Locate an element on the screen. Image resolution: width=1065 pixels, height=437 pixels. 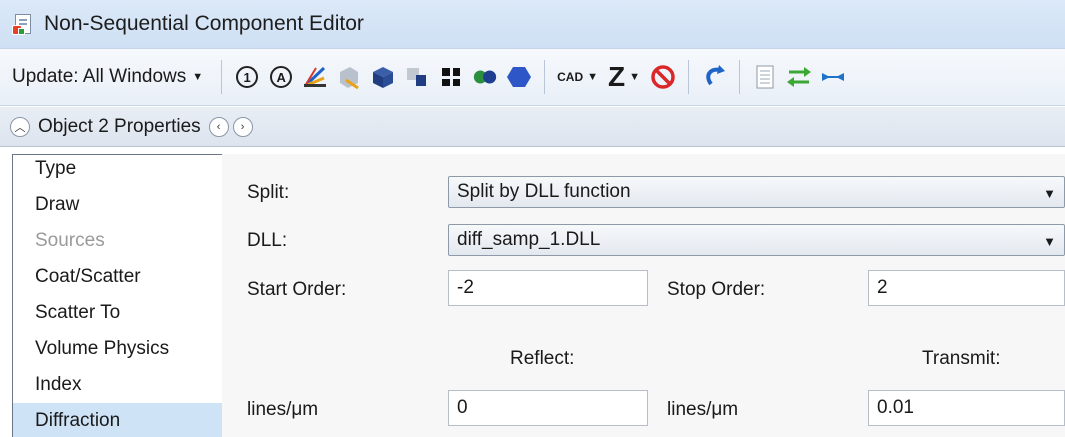
category-volume-physics: Volume Physics is located at coordinates (117, 349).